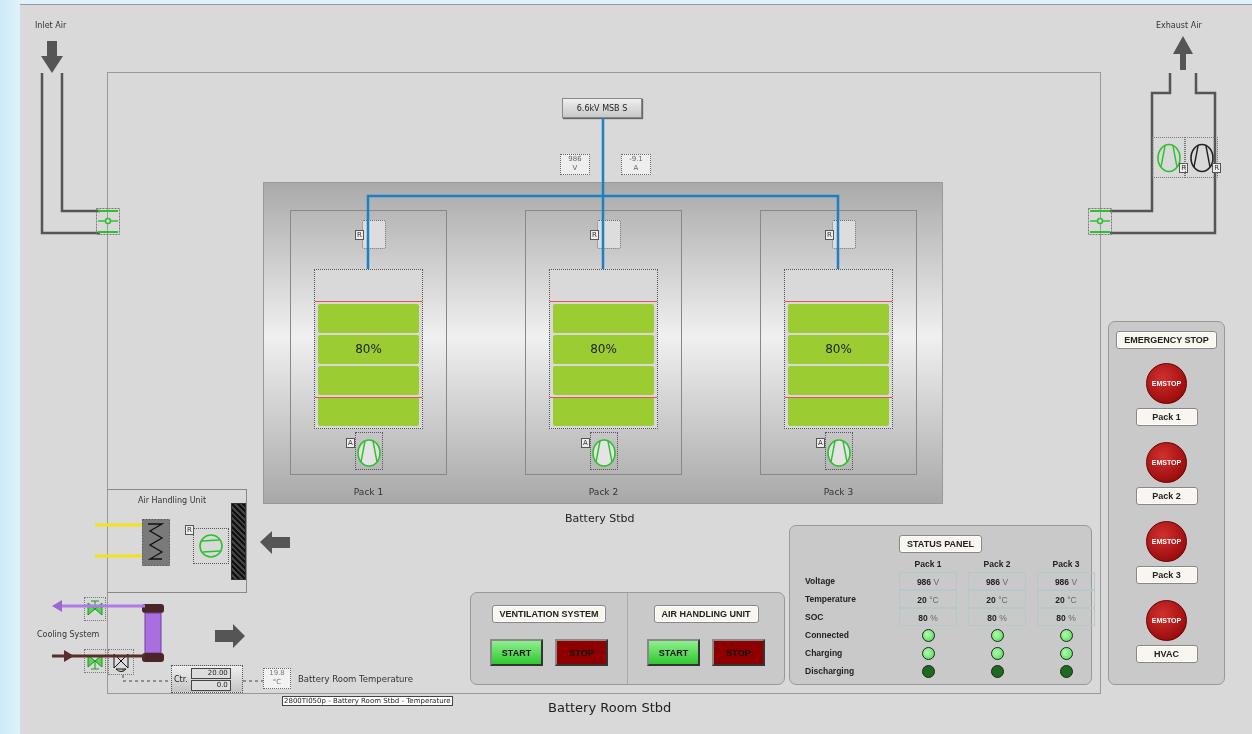 The image size is (1252, 734). Describe the element at coordinates (121, 662) in the screenshot. I see `control-valve-icon` at that location.